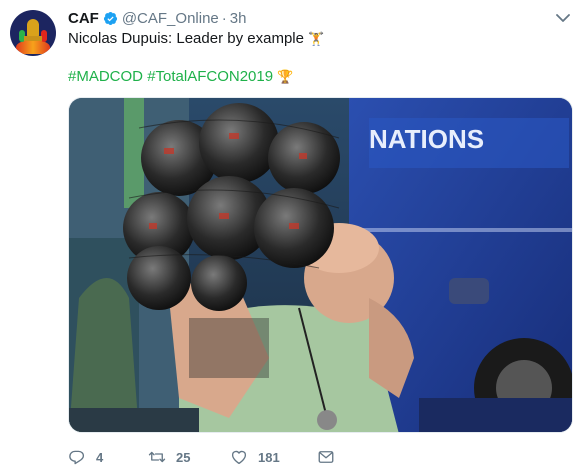 Image resolution: width=583 pixels, height=470 pixels. I want to click on reply-icon, so click(77, 457).